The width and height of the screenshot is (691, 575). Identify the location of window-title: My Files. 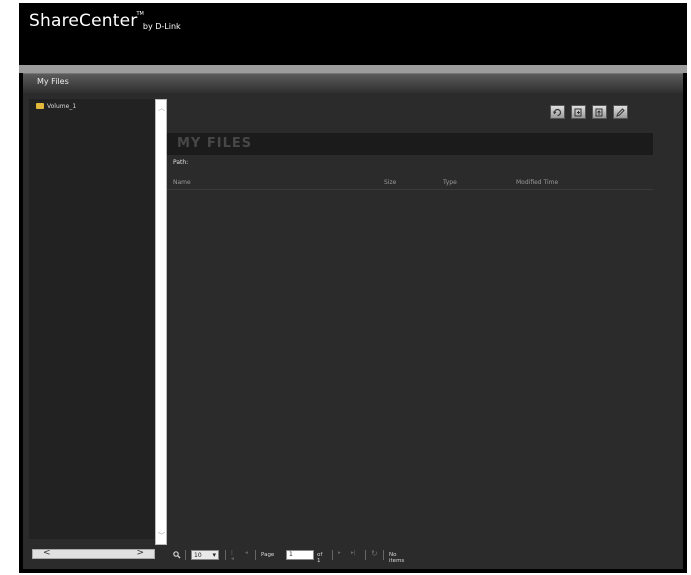
(53, 81).